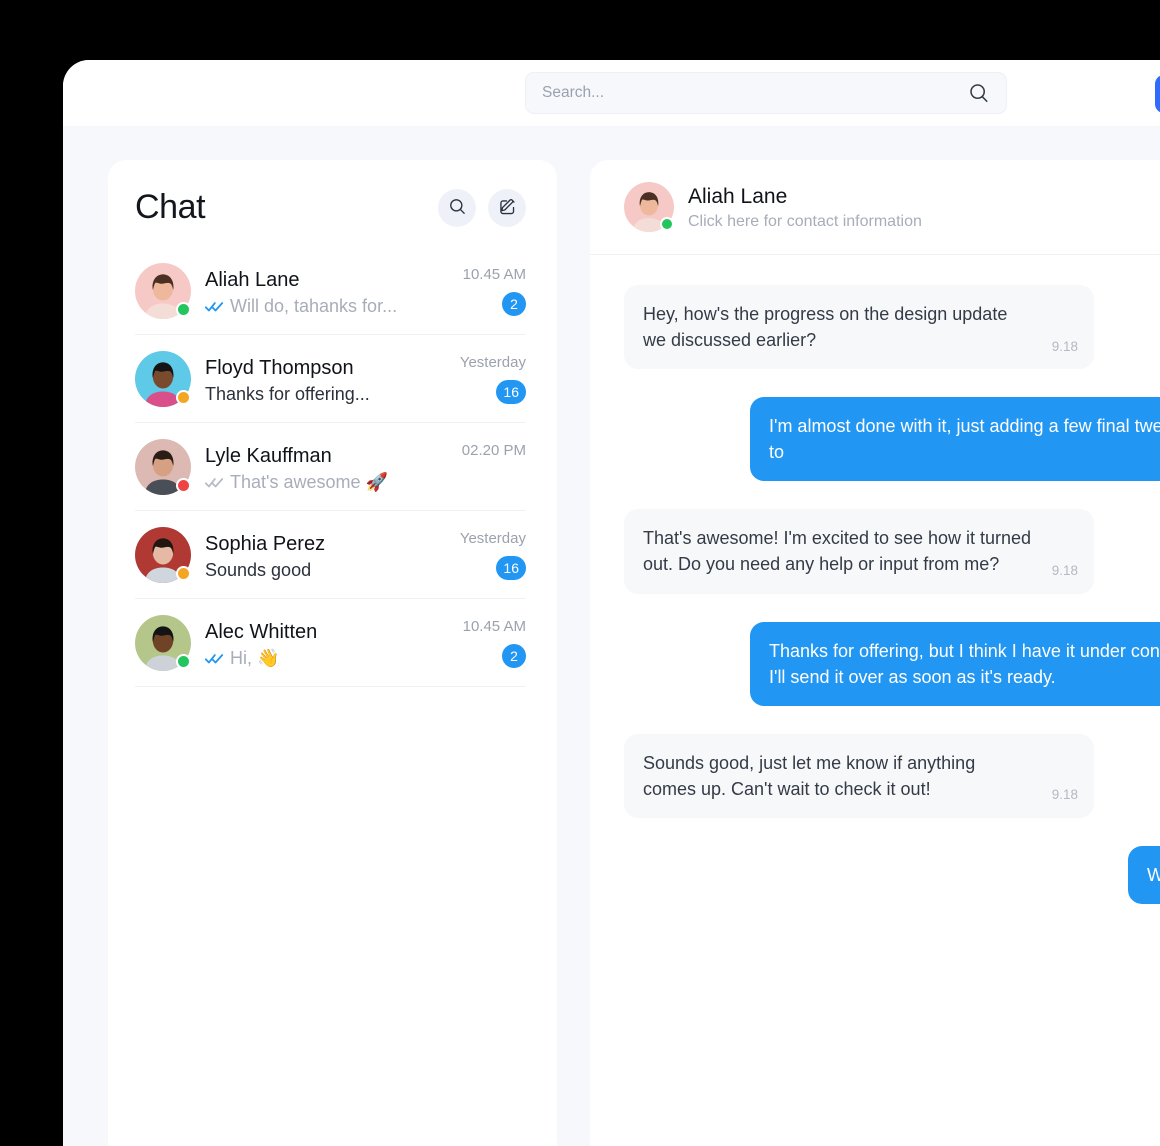 This screenshot has height=1146, width=1160. I want to click on conversation-preview: Sounds good, so click(258, 569).